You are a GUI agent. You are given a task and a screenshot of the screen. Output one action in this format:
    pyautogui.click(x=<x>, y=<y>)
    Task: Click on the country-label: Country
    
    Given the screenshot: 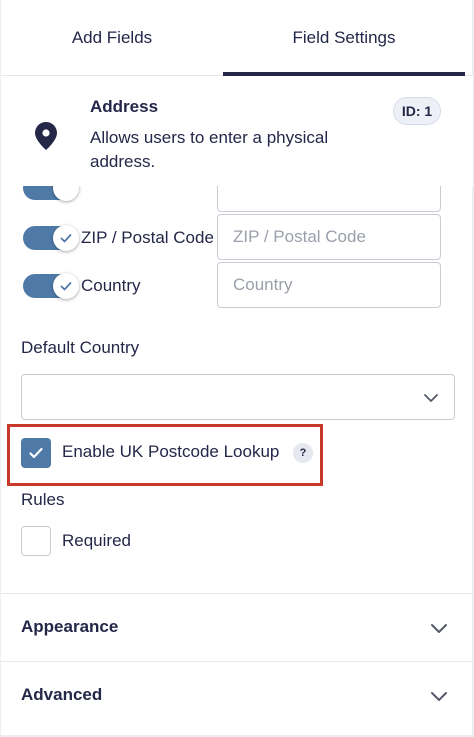 What is the action you would take?
    pyautogui.click(x=111, y=285)
    